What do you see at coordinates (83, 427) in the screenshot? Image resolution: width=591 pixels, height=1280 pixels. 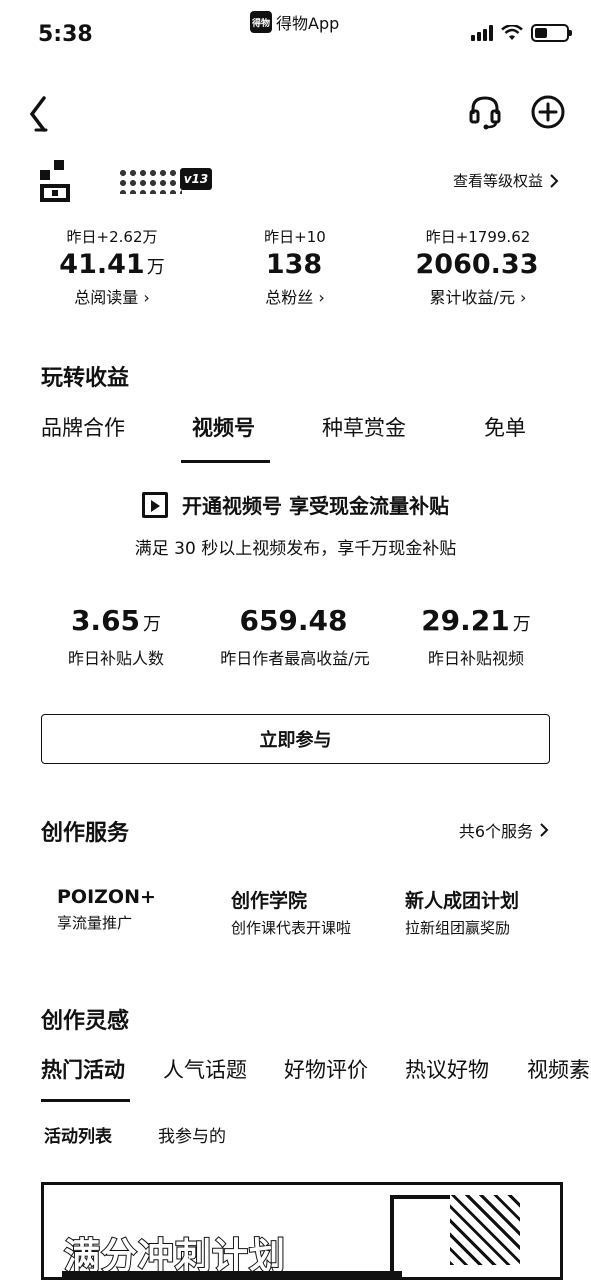 I see `tab-brand-cooperation: 品牌合作` at bounding box center [83, 427].